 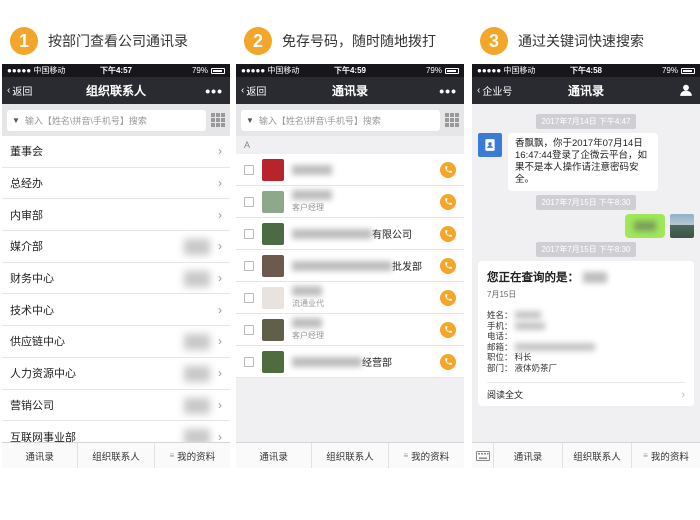 I want to click on department-item: 技术中心 ›, so click(x=116, y=310).